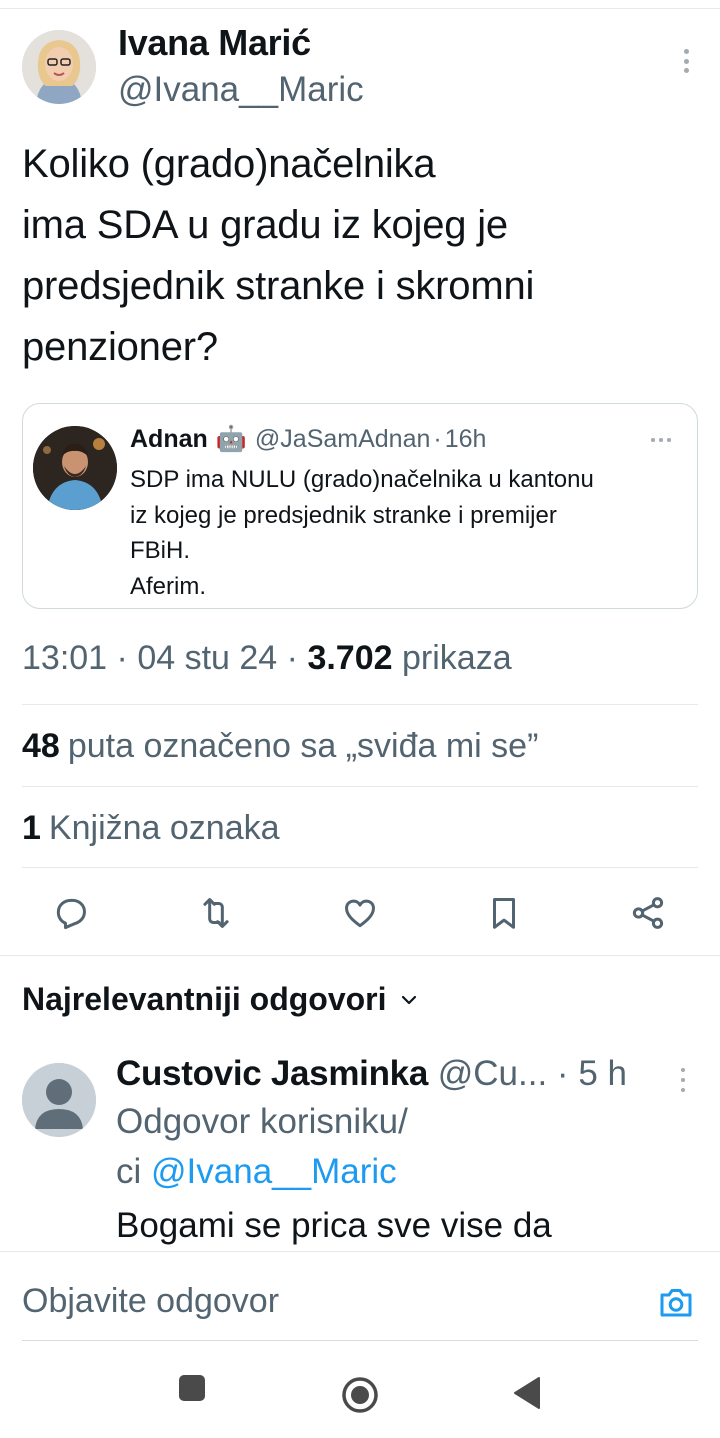 The width and height of the screenshot is (720, 1438). Describe the element at coordinates (75, 468) in the screenshot. I see `quote-author-avatar` at that location.